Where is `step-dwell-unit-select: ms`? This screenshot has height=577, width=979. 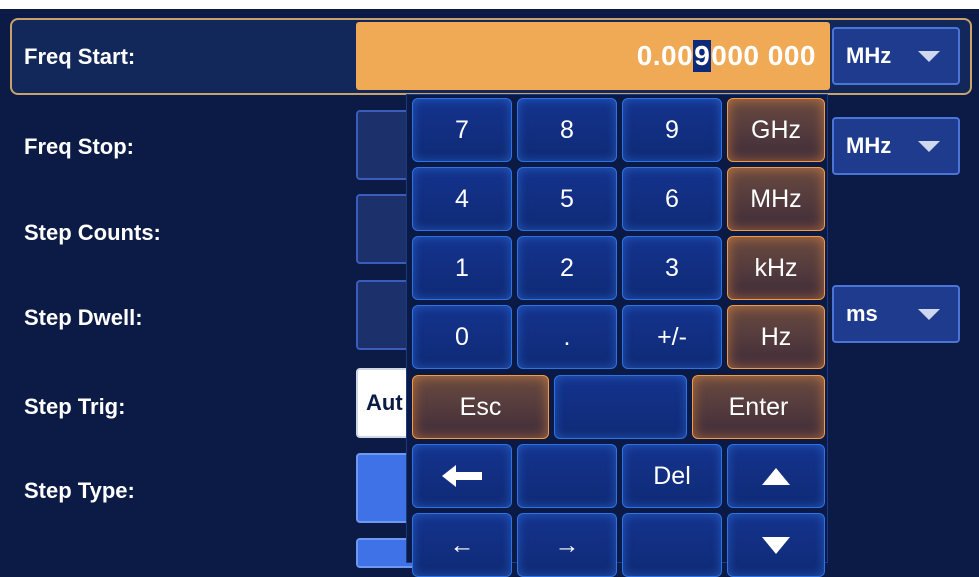 step-dwell-unit-select: ms is located at coordinates (896, 314).